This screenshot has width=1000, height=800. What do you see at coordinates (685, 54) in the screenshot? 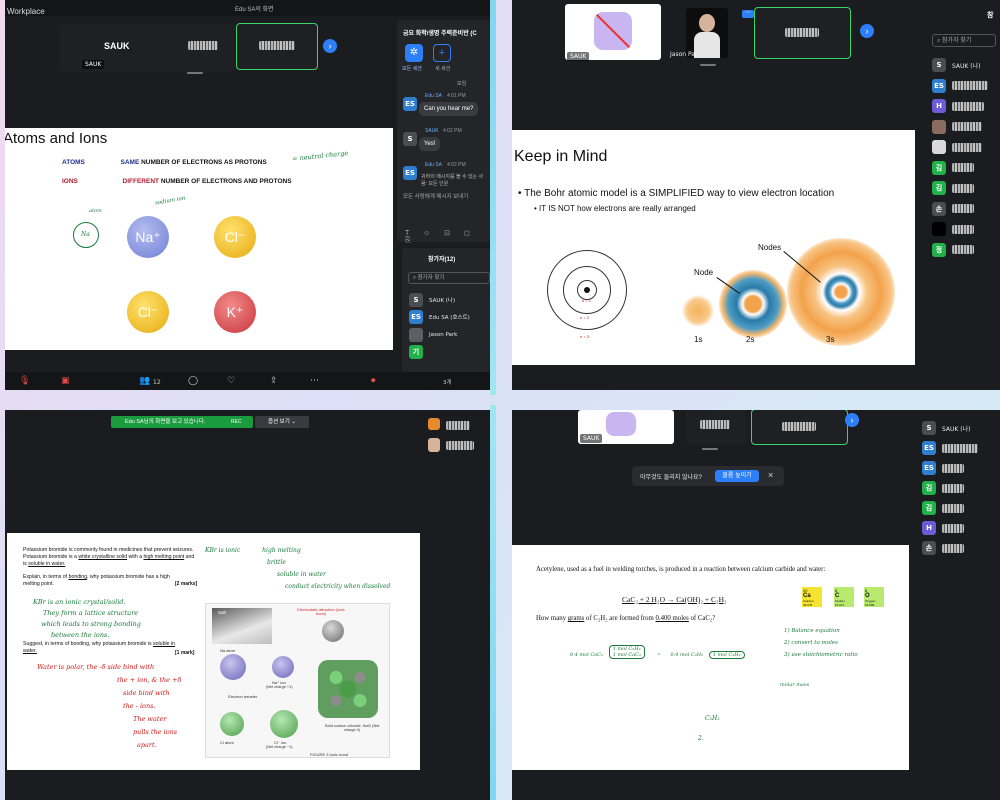
I see `speaker-name: Jason Park` at bounding box center [685, 54].